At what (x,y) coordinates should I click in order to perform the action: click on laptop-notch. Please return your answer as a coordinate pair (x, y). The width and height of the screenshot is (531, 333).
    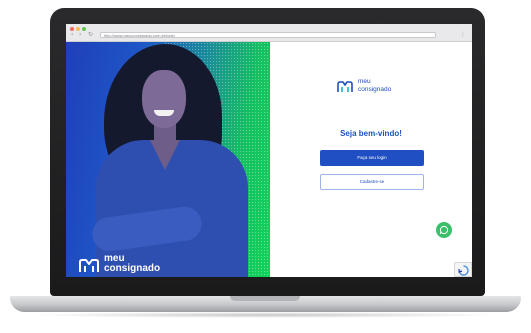
    Looking at the image, I should click on (265, 298).